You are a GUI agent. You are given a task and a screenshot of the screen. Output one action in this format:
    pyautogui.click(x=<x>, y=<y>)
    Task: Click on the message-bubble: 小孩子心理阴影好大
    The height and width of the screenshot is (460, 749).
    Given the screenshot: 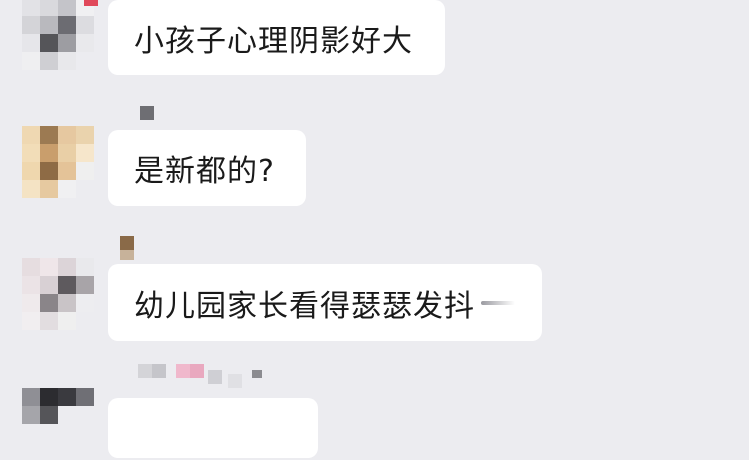 What is the action you would take?
    pyautogui.click(x=276, y=37)
    